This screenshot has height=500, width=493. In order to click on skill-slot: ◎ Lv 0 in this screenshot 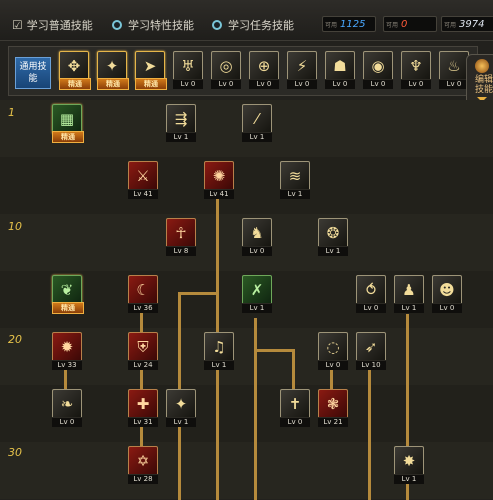, I will do `click(226, 70)`.